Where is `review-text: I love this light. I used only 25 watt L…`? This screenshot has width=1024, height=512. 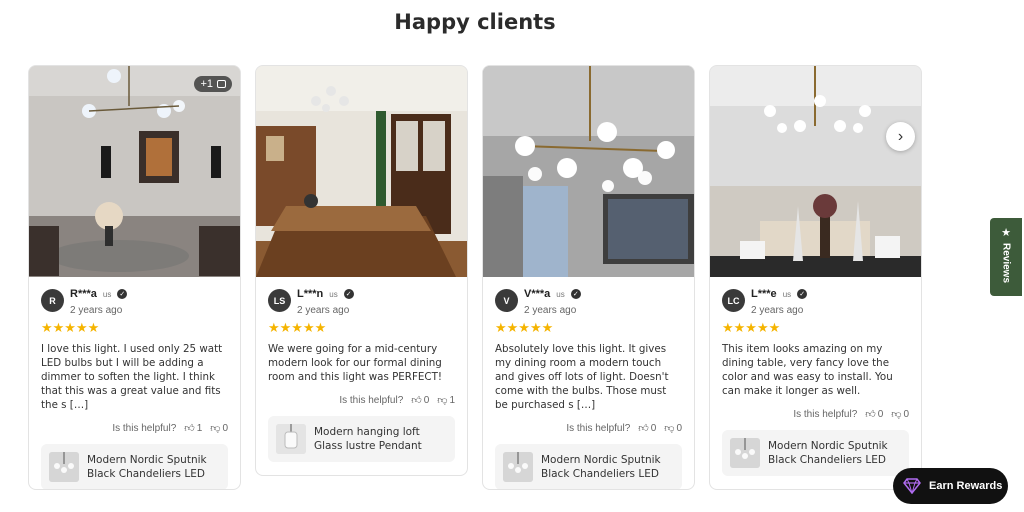 review-text: I love this light. I used only 25 watt L… is located at coordinates (134, 374).